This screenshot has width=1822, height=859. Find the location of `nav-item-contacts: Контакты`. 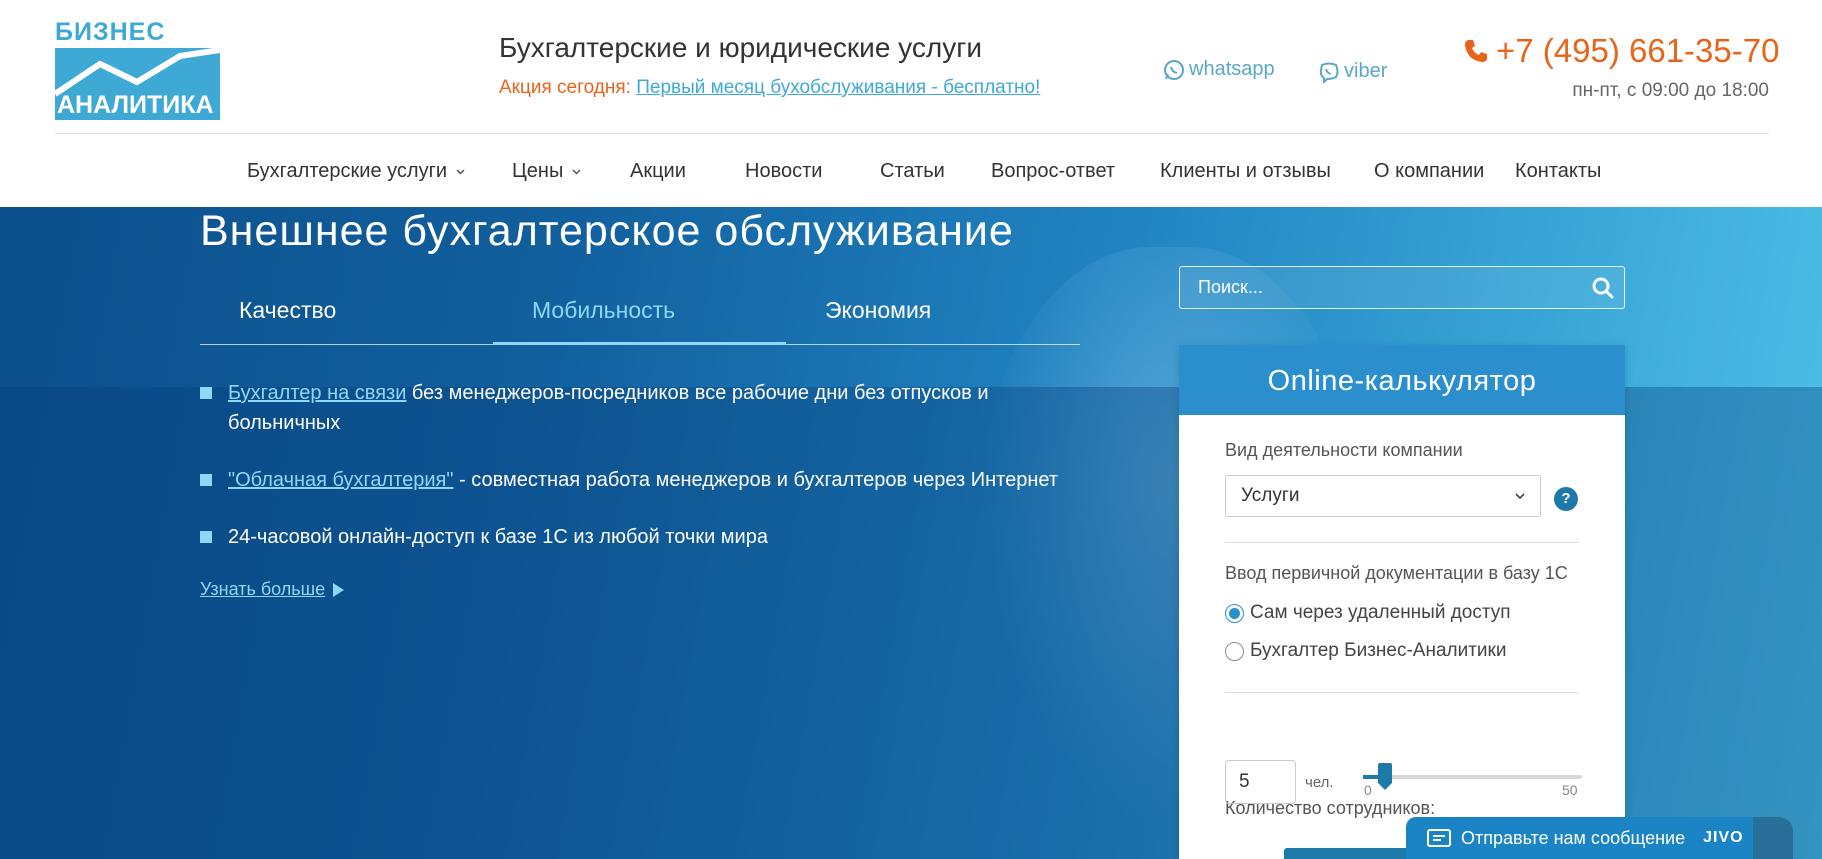

nav-item-contacts: Контакты is located at coordinates (1558, 171).